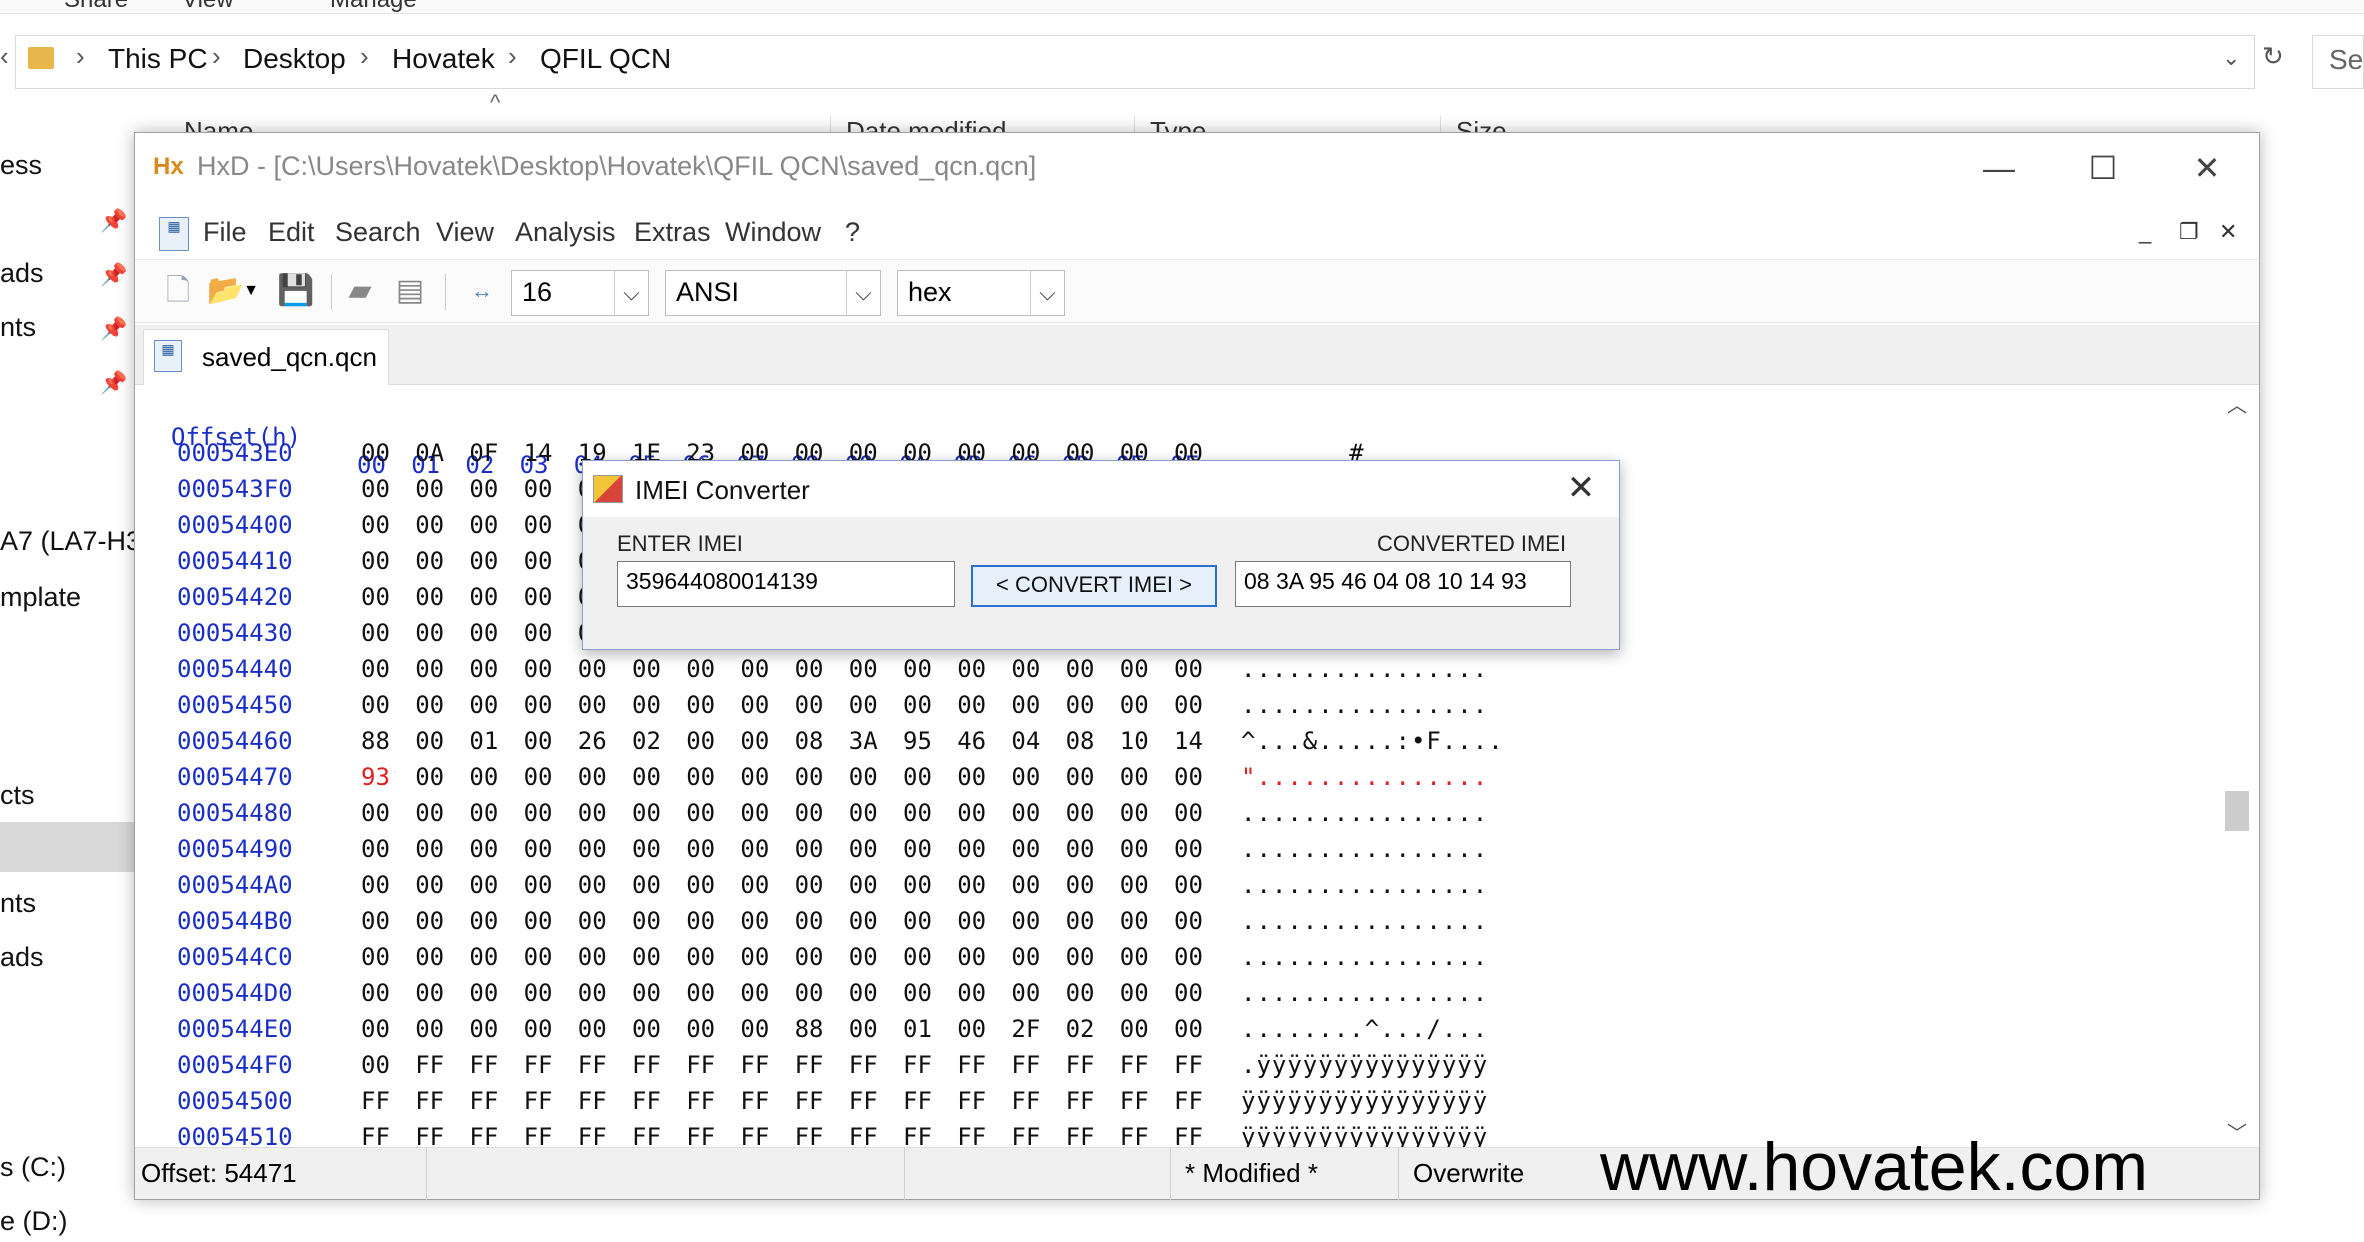 The width and height of the screenshot is (2364, 1242). Describe the element at coordinates (291, 232) in the screenshot. I see `menu-edit: Edit` at that location.